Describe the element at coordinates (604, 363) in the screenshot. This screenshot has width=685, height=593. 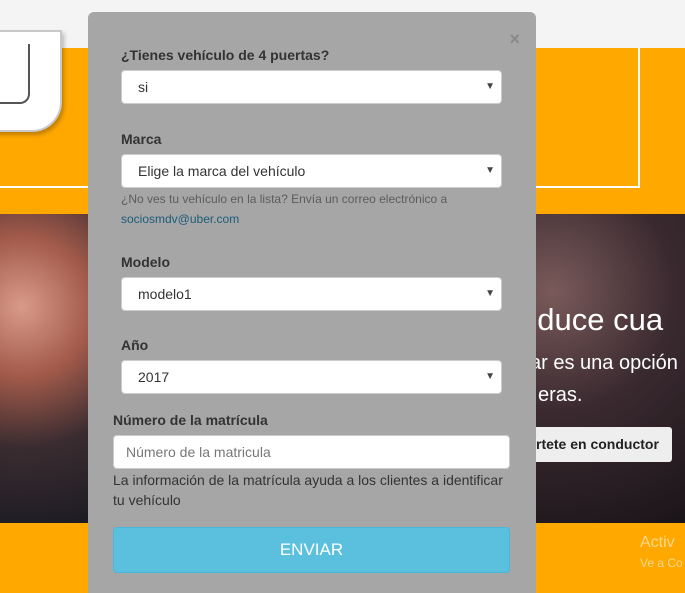
I see `hero-subtext-1: ar es una opción` at that location.